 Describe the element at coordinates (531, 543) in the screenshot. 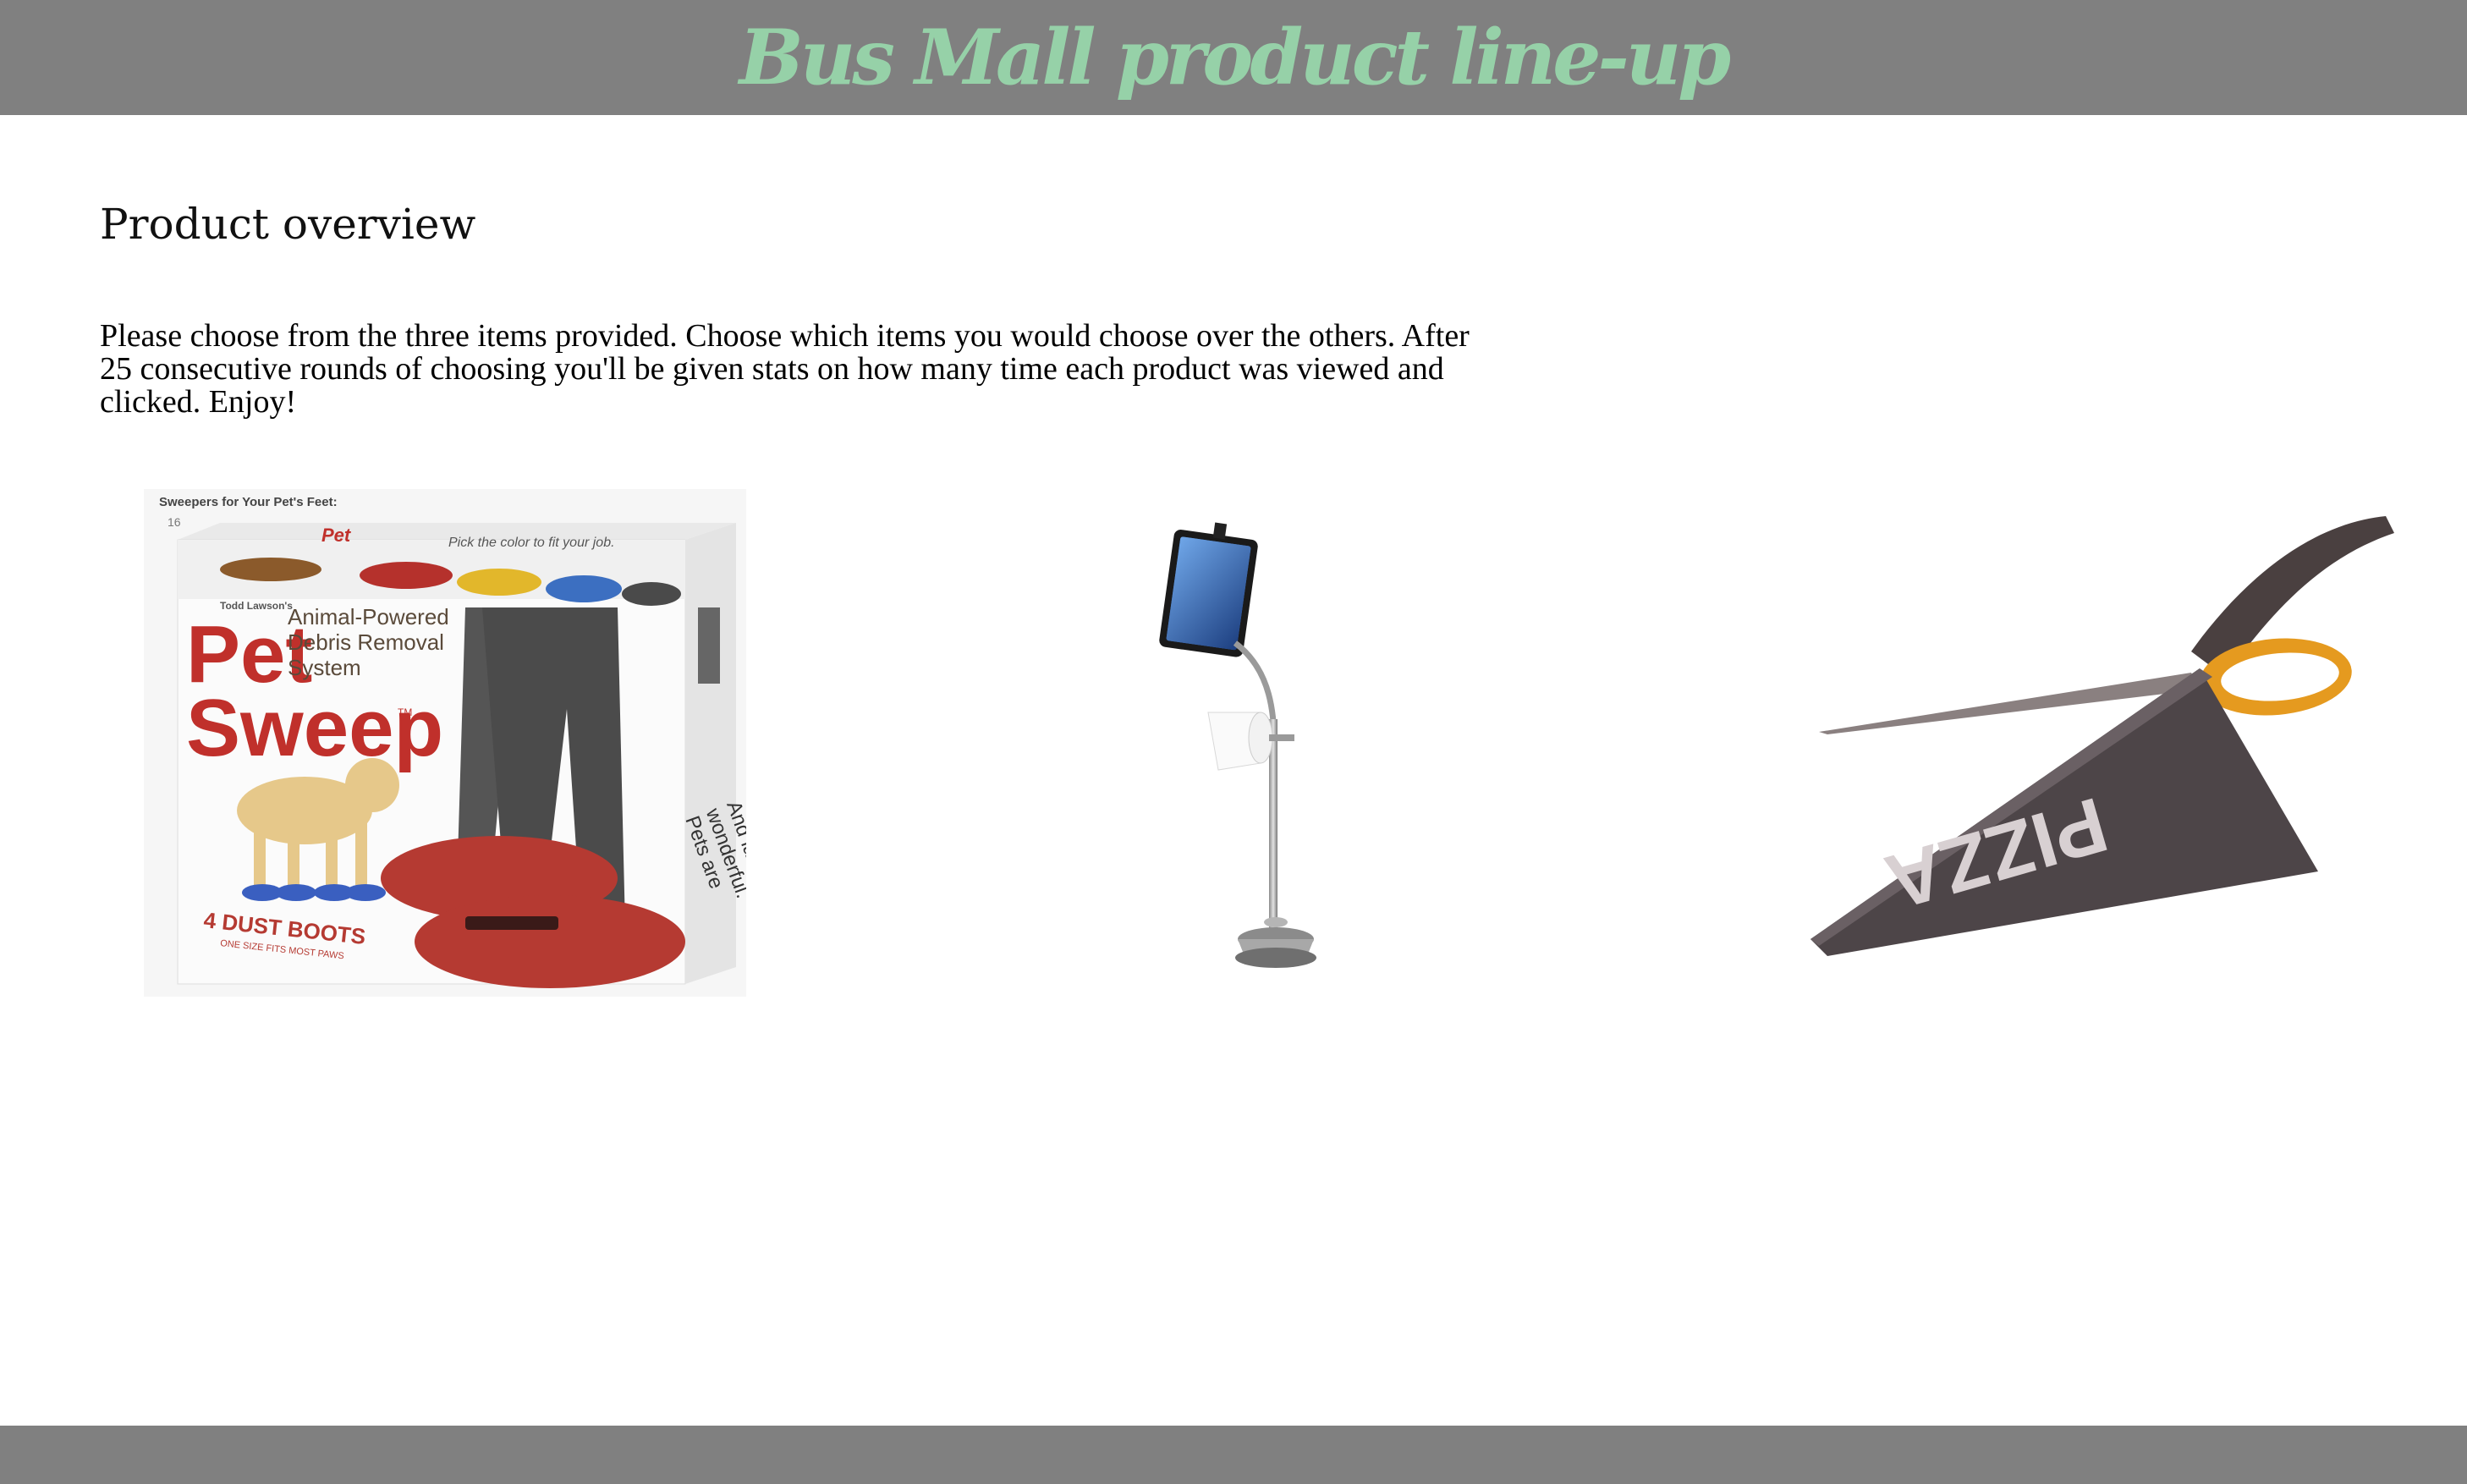

I see `banner-tagline: Pick the color to fit your job.` at that location.